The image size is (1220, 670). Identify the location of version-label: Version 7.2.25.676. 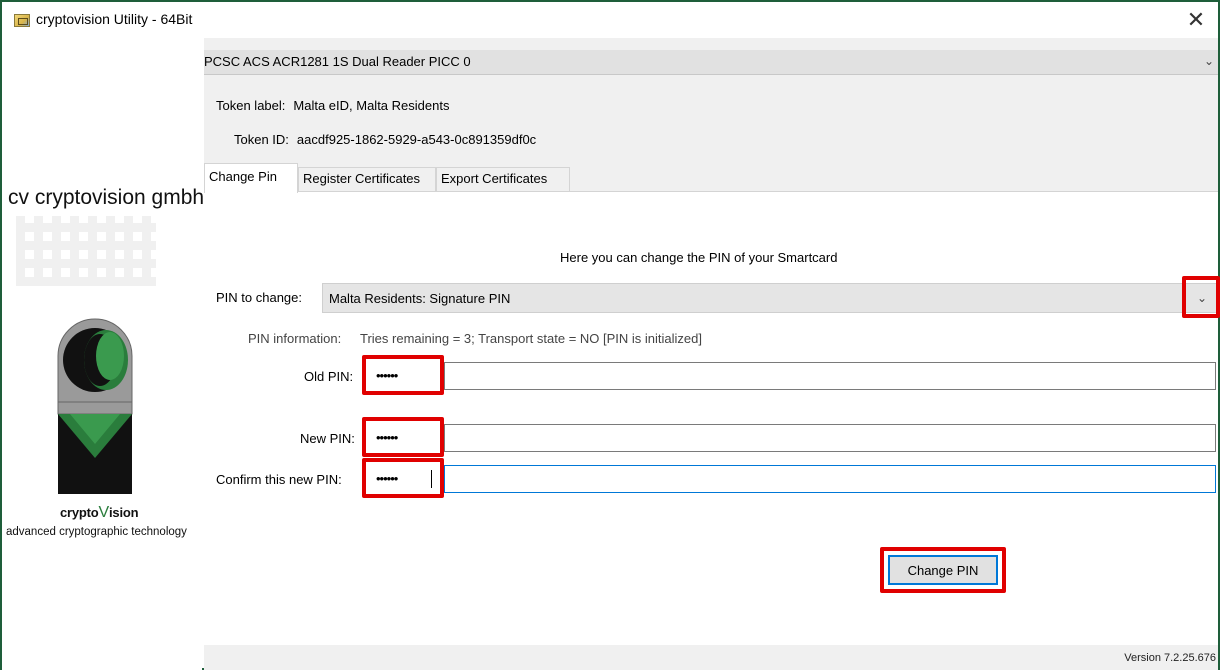
(1170, 658).